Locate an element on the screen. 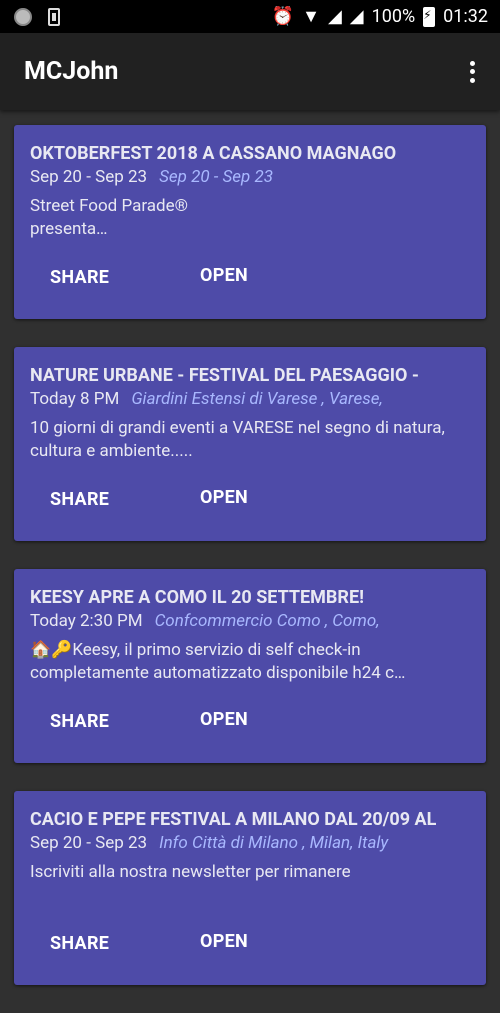 This screenshot has width=500, height=1013. status-bar-left is located at coordinates (37, 16).